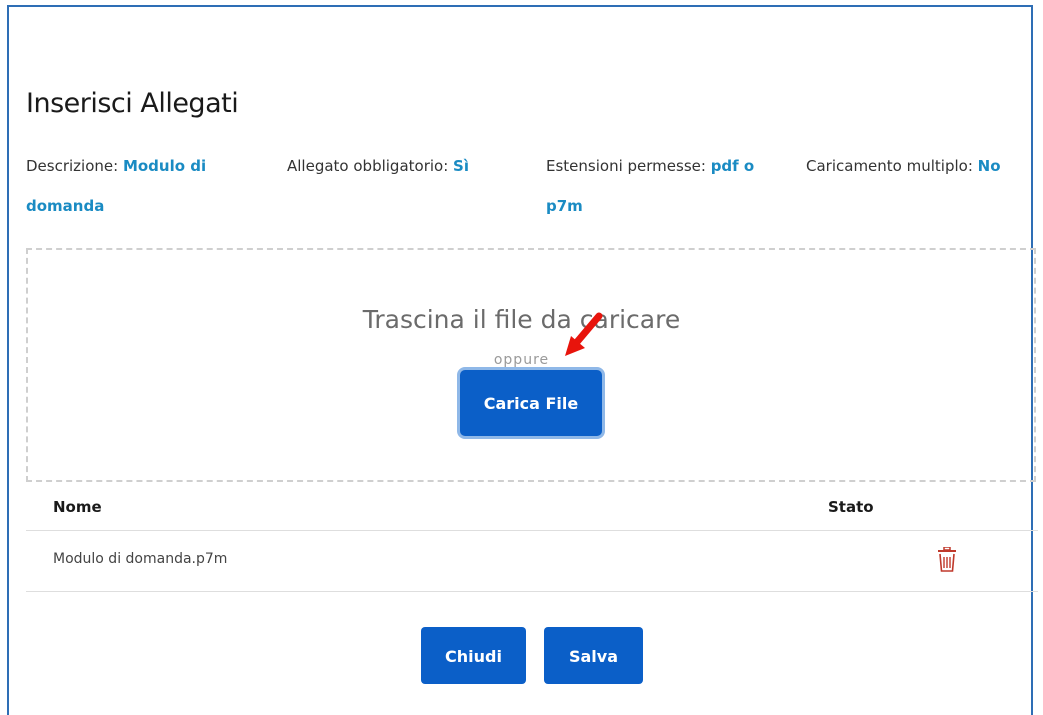 This screenshot has height=715, width=1043. What do you see at coordinates (593, 655) in the screenshot?
I see `save-button: Salva` at bounding box center [593, 655].